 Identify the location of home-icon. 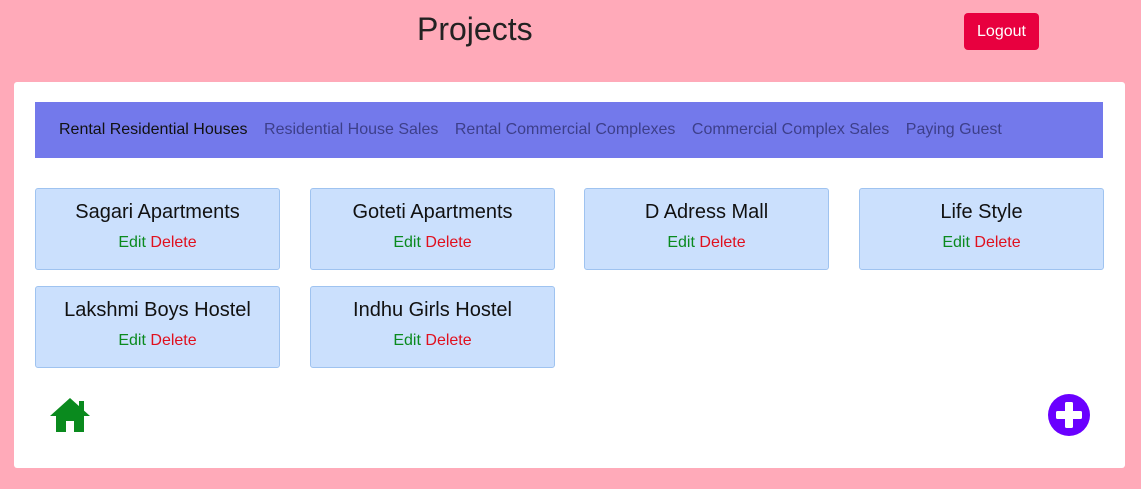
(70, 415).